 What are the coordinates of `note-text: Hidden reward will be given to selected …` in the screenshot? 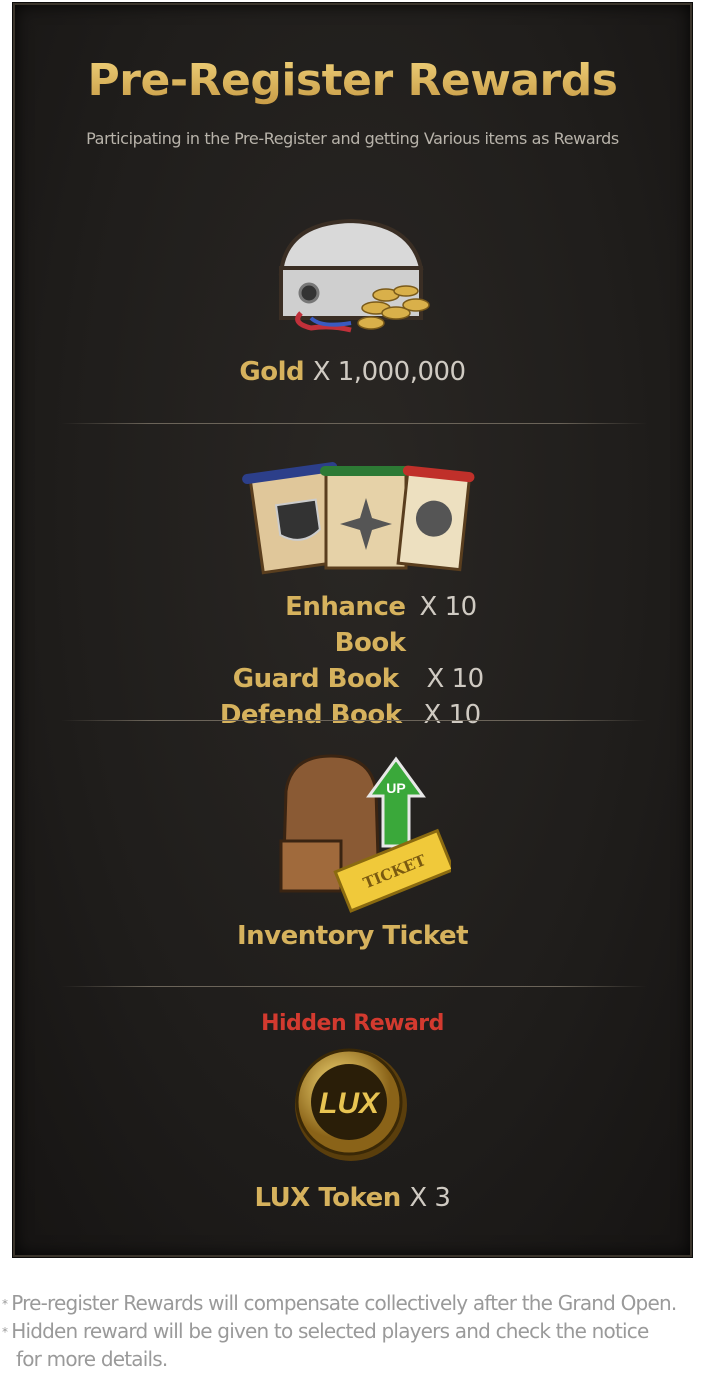 It's located at (330, 1331).